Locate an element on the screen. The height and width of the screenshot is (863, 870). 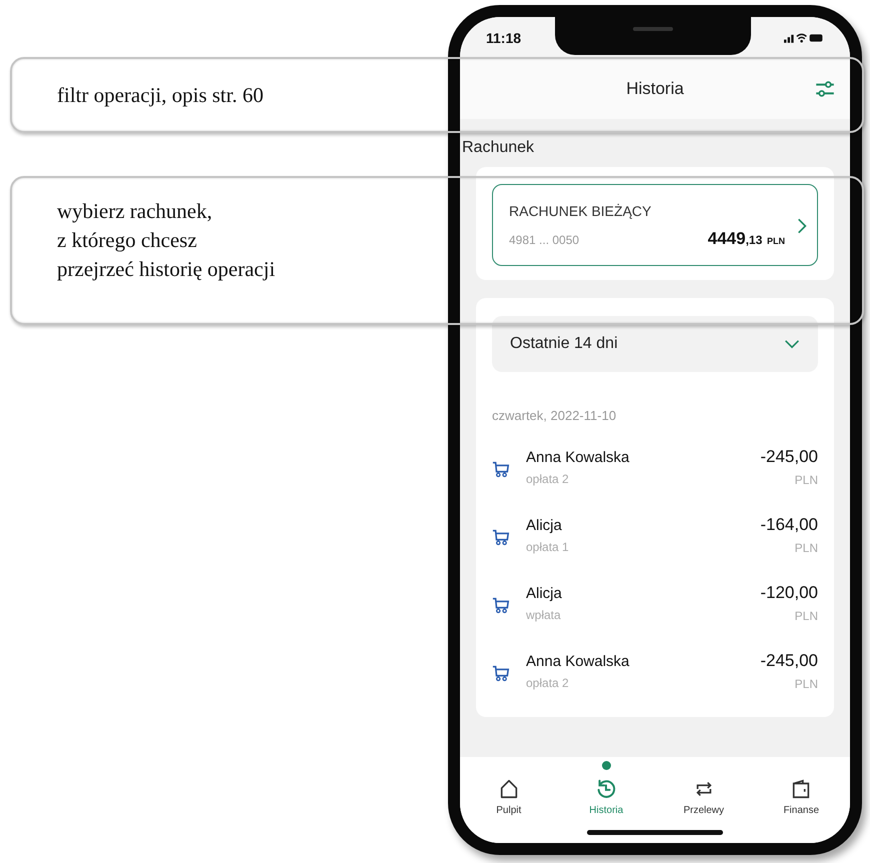
nav-tab: Historia is located at coordinates (606, 788).